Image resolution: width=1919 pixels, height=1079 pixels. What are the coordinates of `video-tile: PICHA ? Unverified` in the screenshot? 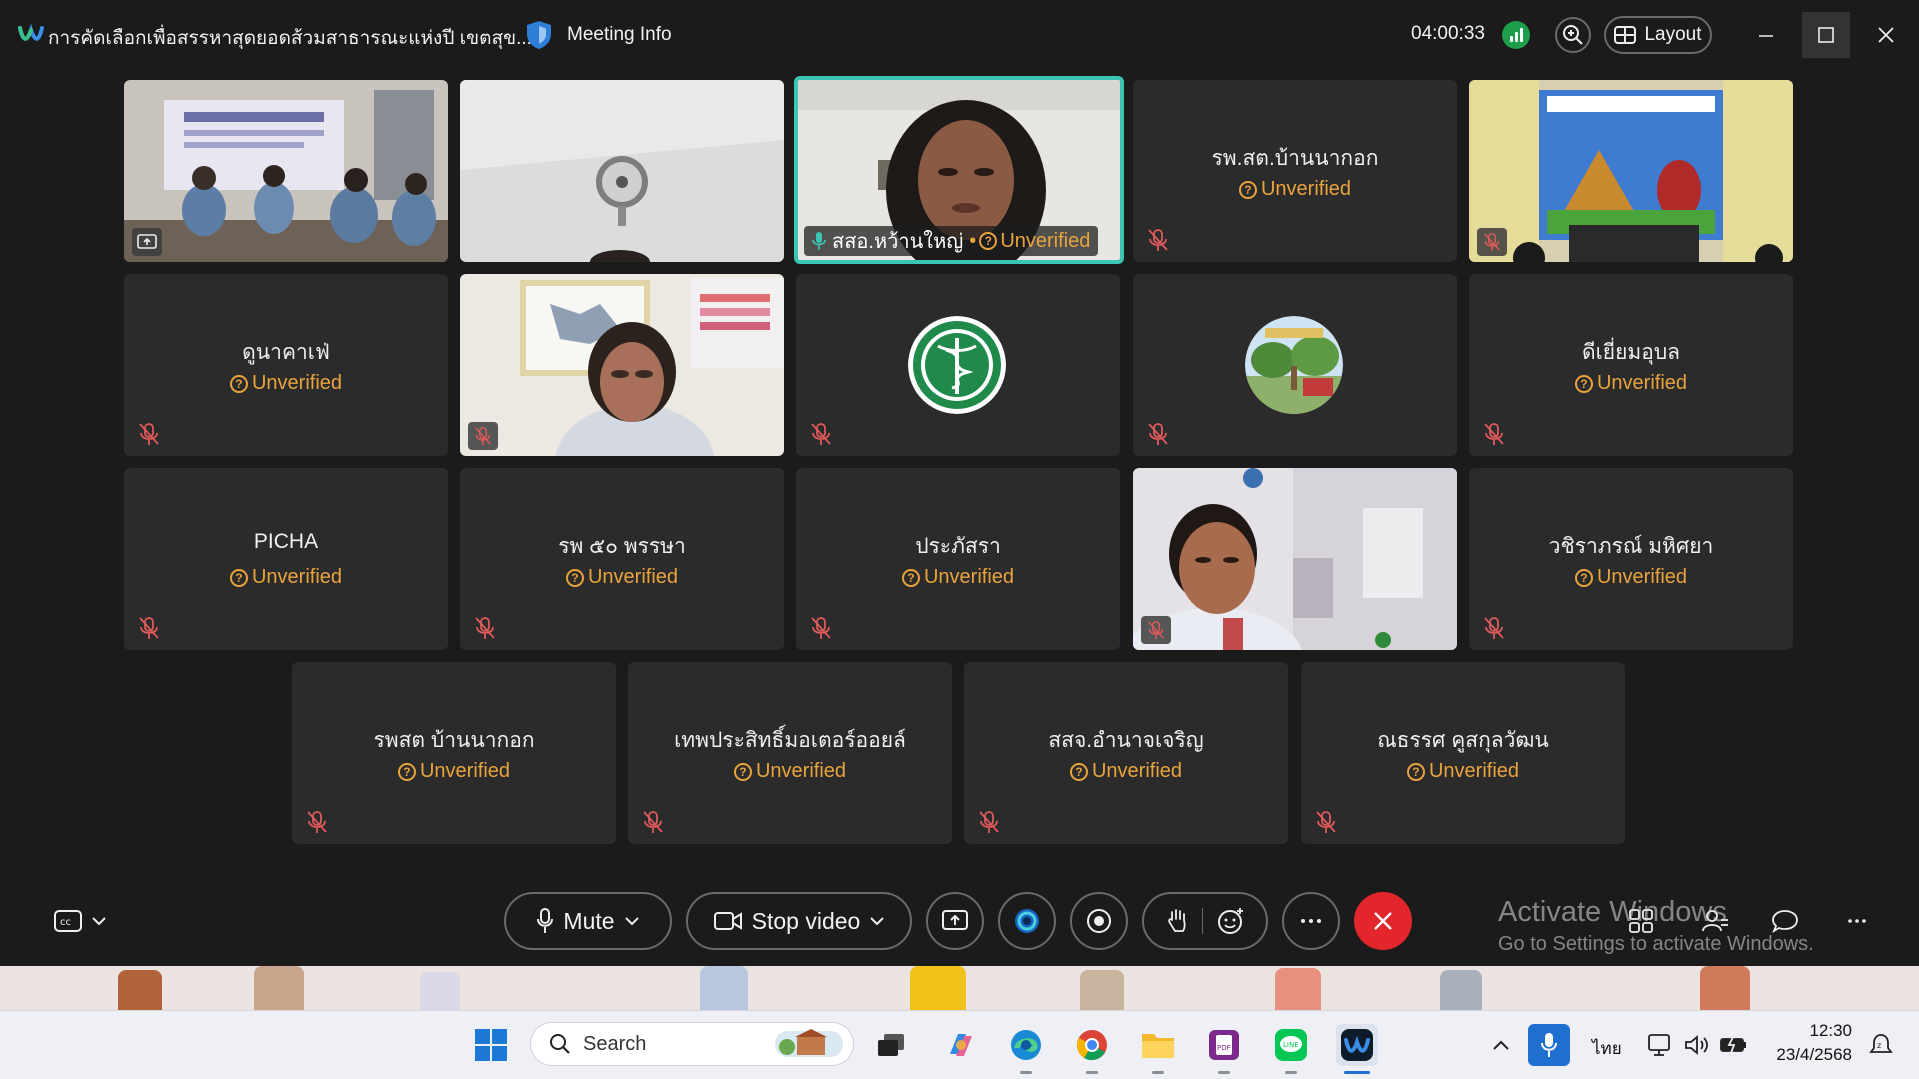 It's located at (286, 559).